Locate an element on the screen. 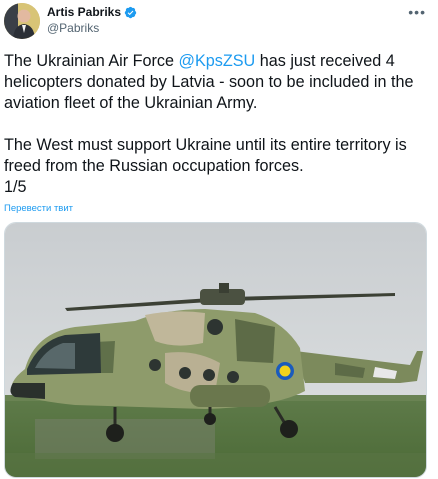  mention-link: @KpsZSU is located at coordinates (217, 61).